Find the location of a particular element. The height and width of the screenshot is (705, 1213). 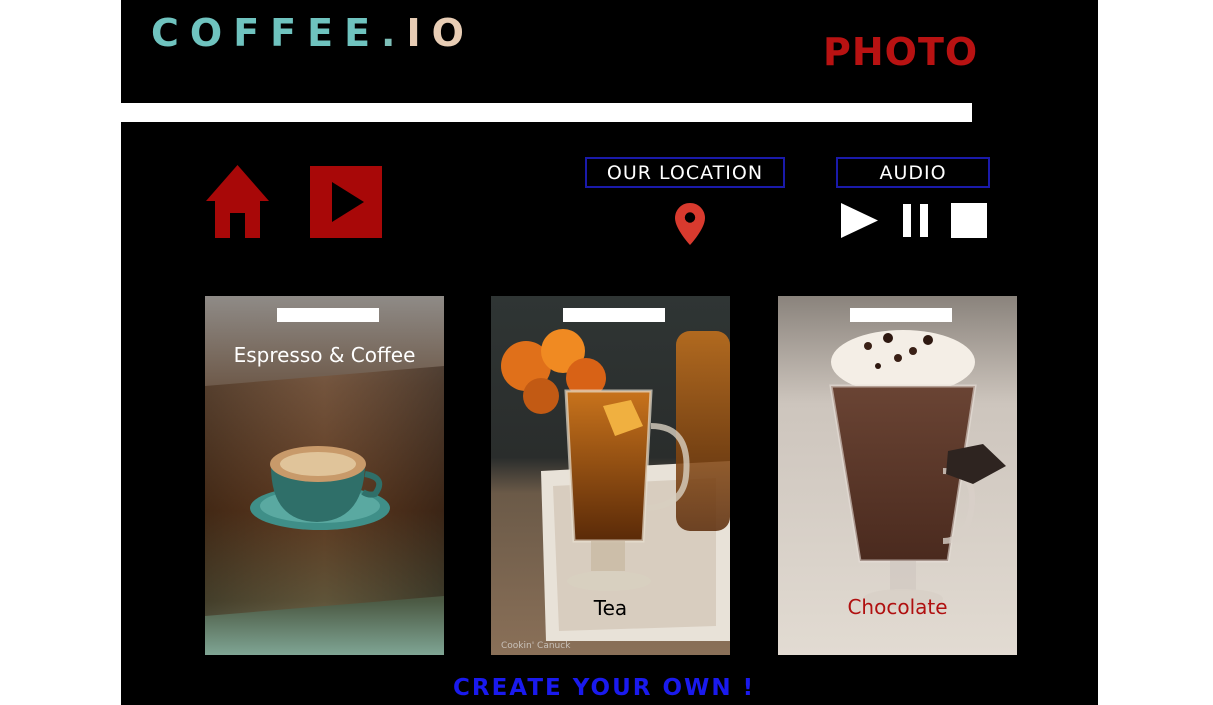

stop-icon is located at coordinates (969, 220).